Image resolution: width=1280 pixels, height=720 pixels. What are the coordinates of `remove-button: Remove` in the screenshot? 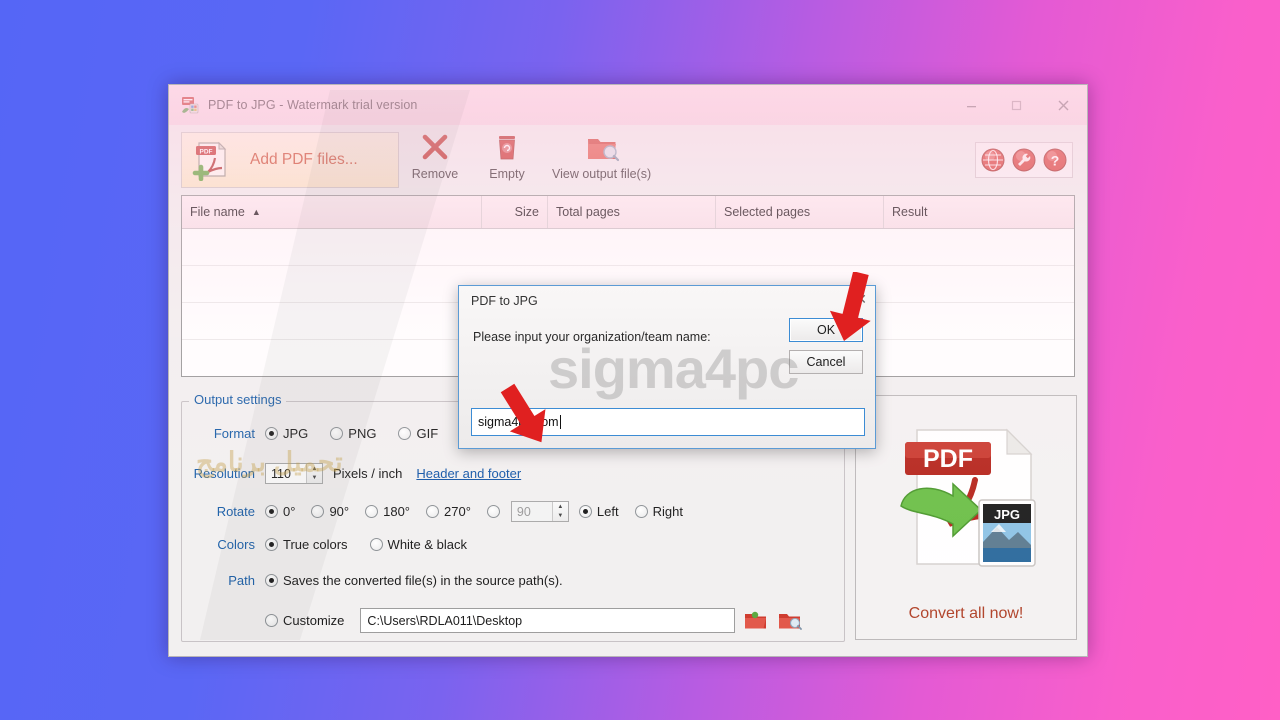 It's located at (435, 160).